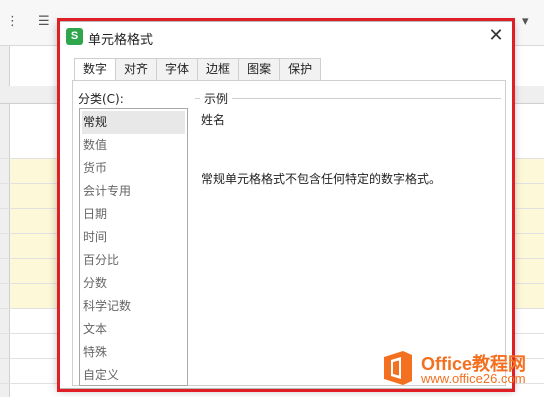 This screenshot has width=544, height=397. What do you see at coordinates (321, 179) in the screenshot?
I see `format-description: 常规单元格格式不包含任何特定的数字格式。` at bounding box center [321, 179].